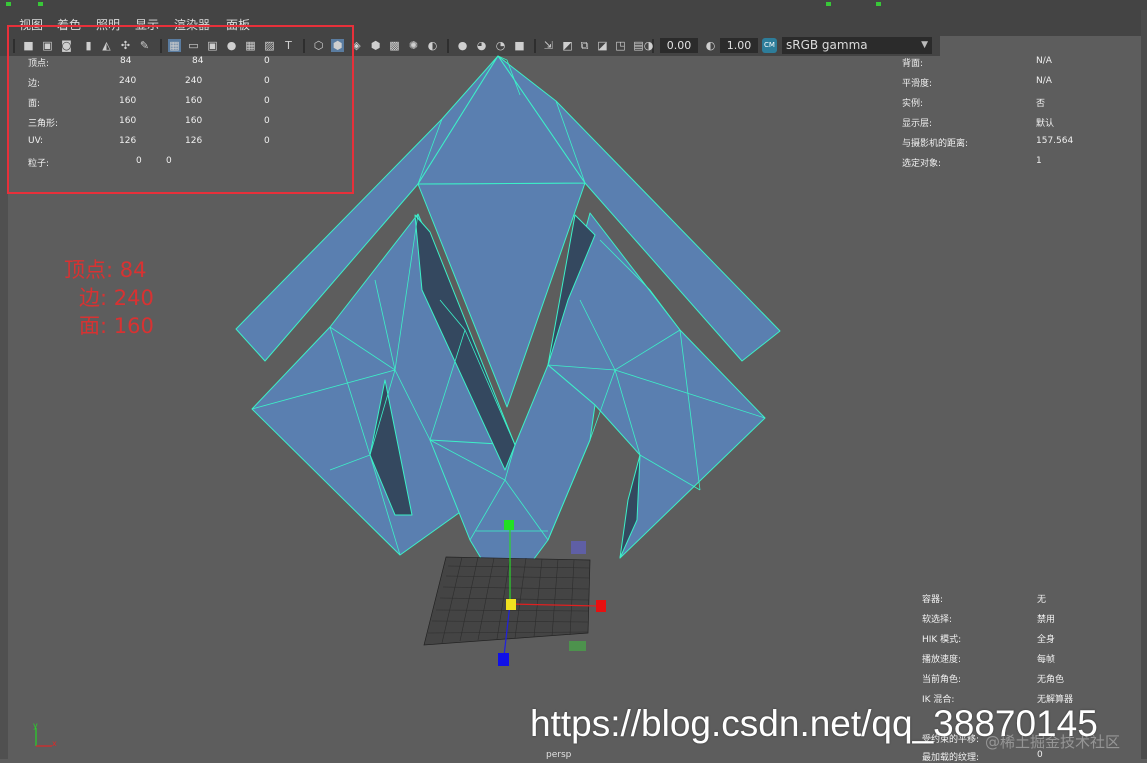 The image size is (1147, 763). What do you see at coordinates (1046, 620) in the screenshot?
I see `info-value: 禁用` at bounding box center [1046, 620].